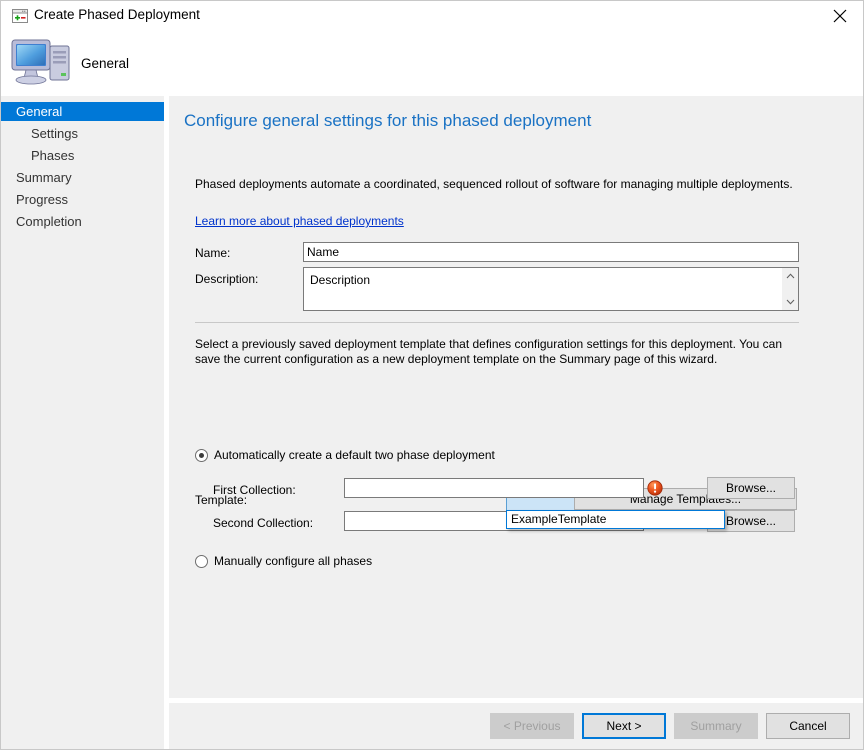  I want to click on description-scrollbar, so click(790, 289).